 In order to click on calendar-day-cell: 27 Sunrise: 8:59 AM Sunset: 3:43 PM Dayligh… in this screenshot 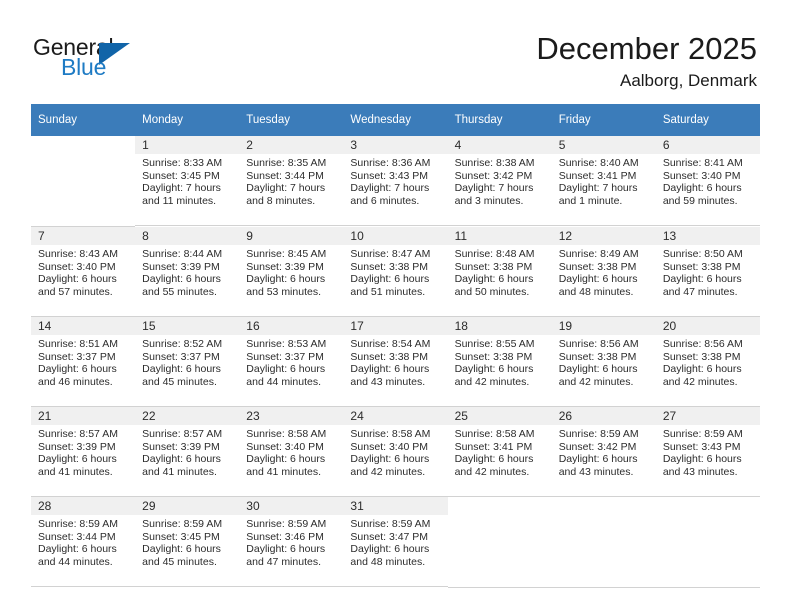, I will do `click(707, 452)`.